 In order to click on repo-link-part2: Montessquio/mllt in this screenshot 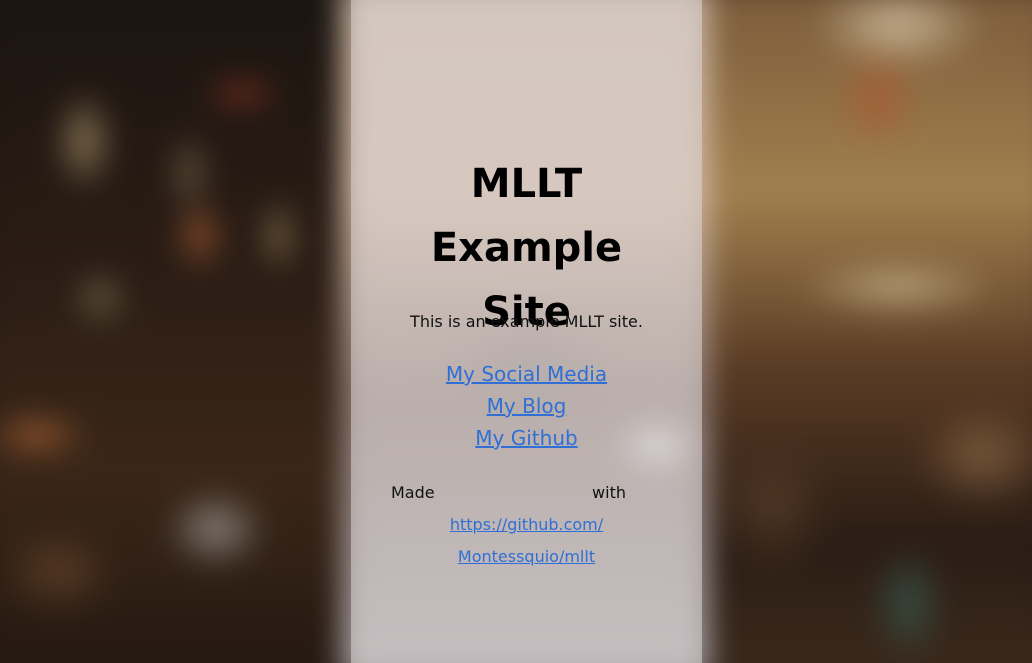, I will do `click(526, 556)`.